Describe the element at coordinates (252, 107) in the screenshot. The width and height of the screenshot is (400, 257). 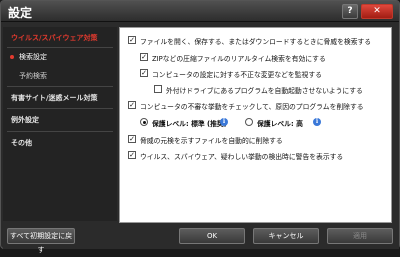
I see `option-label: コンピュータの不審な挙動をチェックして、原因のプログラムを削除する` at that location.